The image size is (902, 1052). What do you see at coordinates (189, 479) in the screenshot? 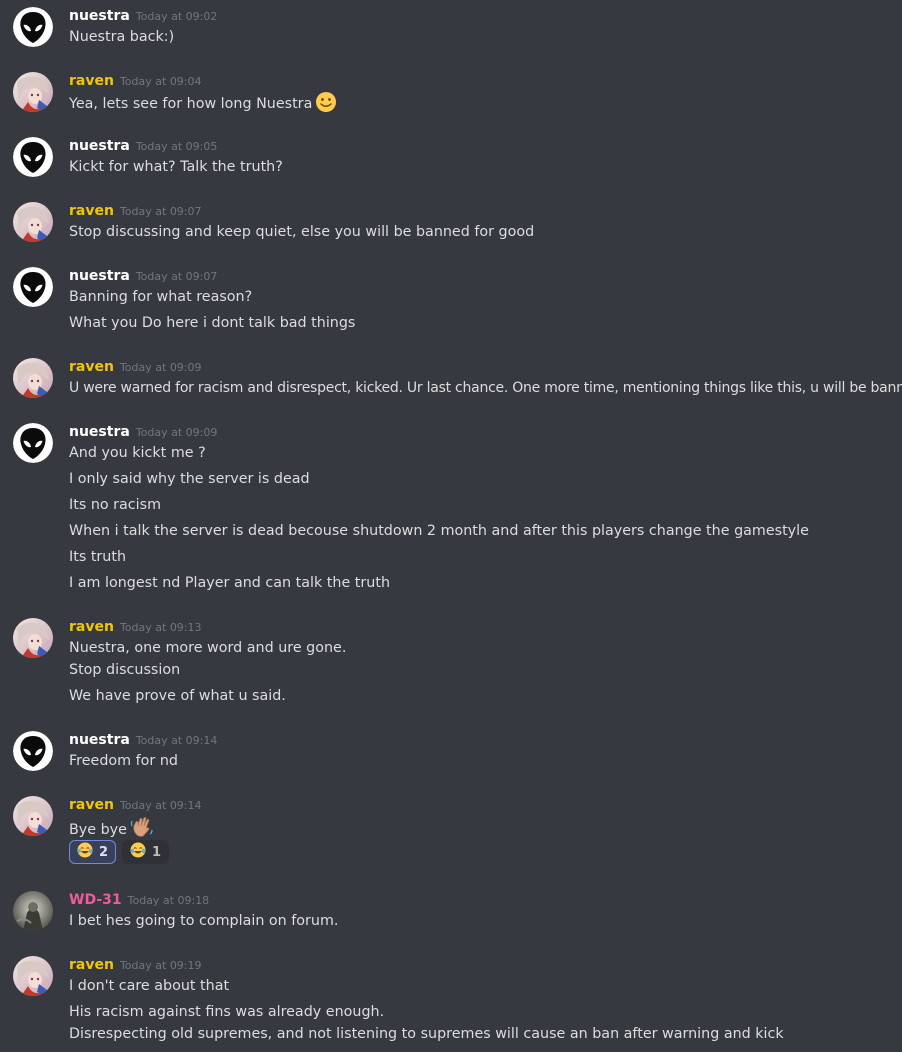
I see `message-text: I only said why the server is dead` at bounding box center [189, 479].